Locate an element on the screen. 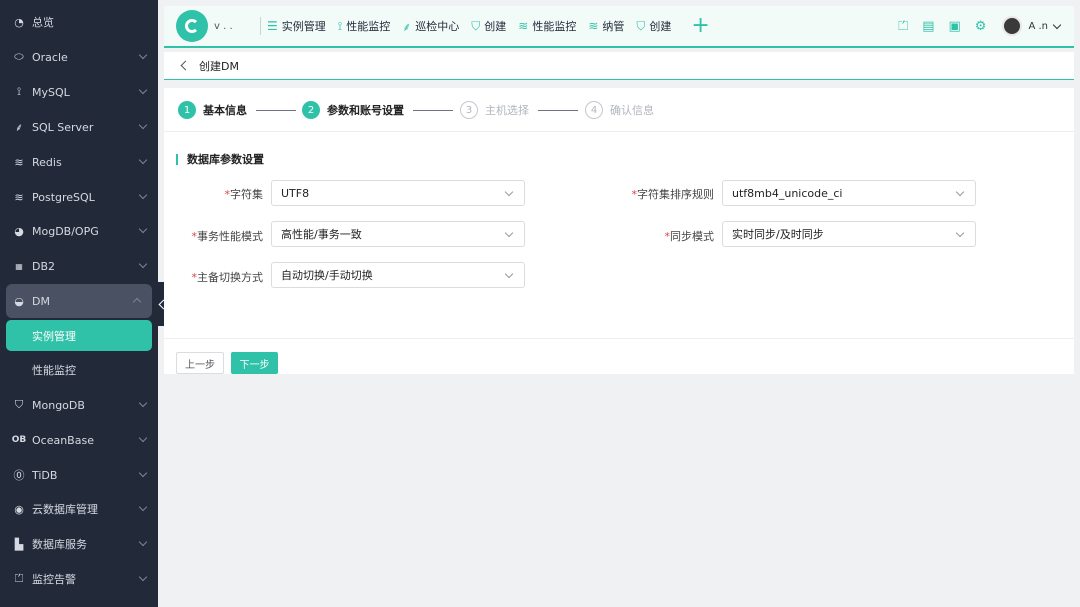 The width and height of the screenshot is (1080, 607). sidebar-item-label: MogDB/OPG is located at coordinates (65, 231).